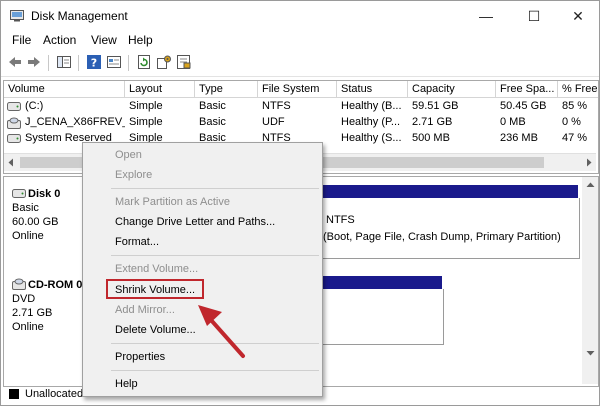 This screenshot has width=600, height=406. I want to click on cell-free-space: 236 MB, so click(519, 138).